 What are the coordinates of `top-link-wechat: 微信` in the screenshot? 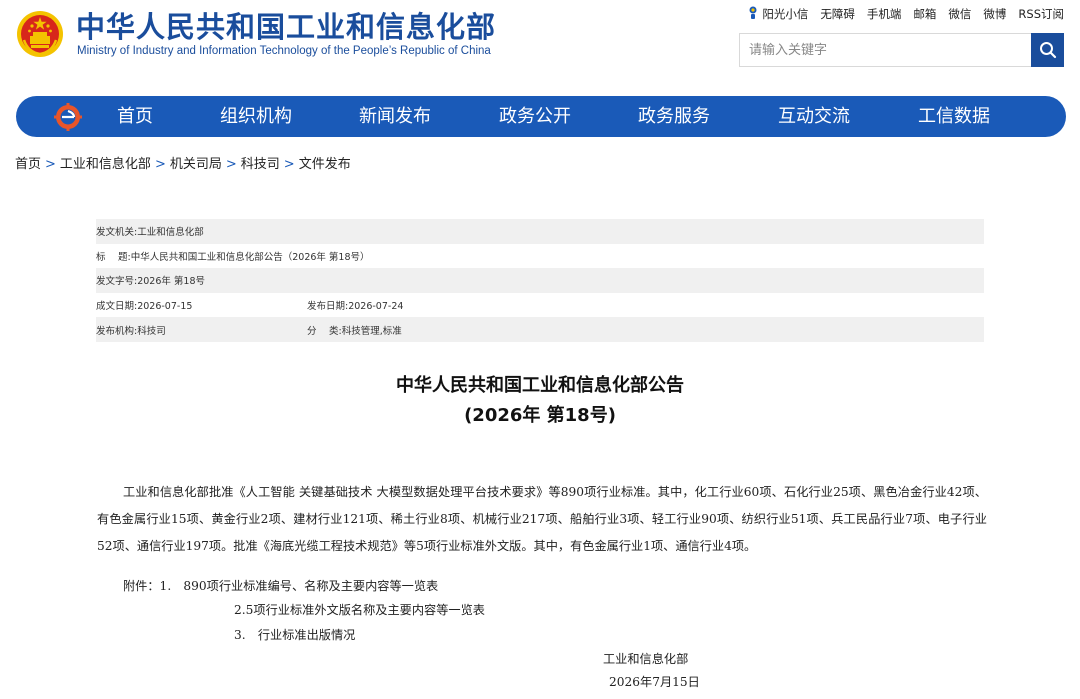 It's located at (959, 14).